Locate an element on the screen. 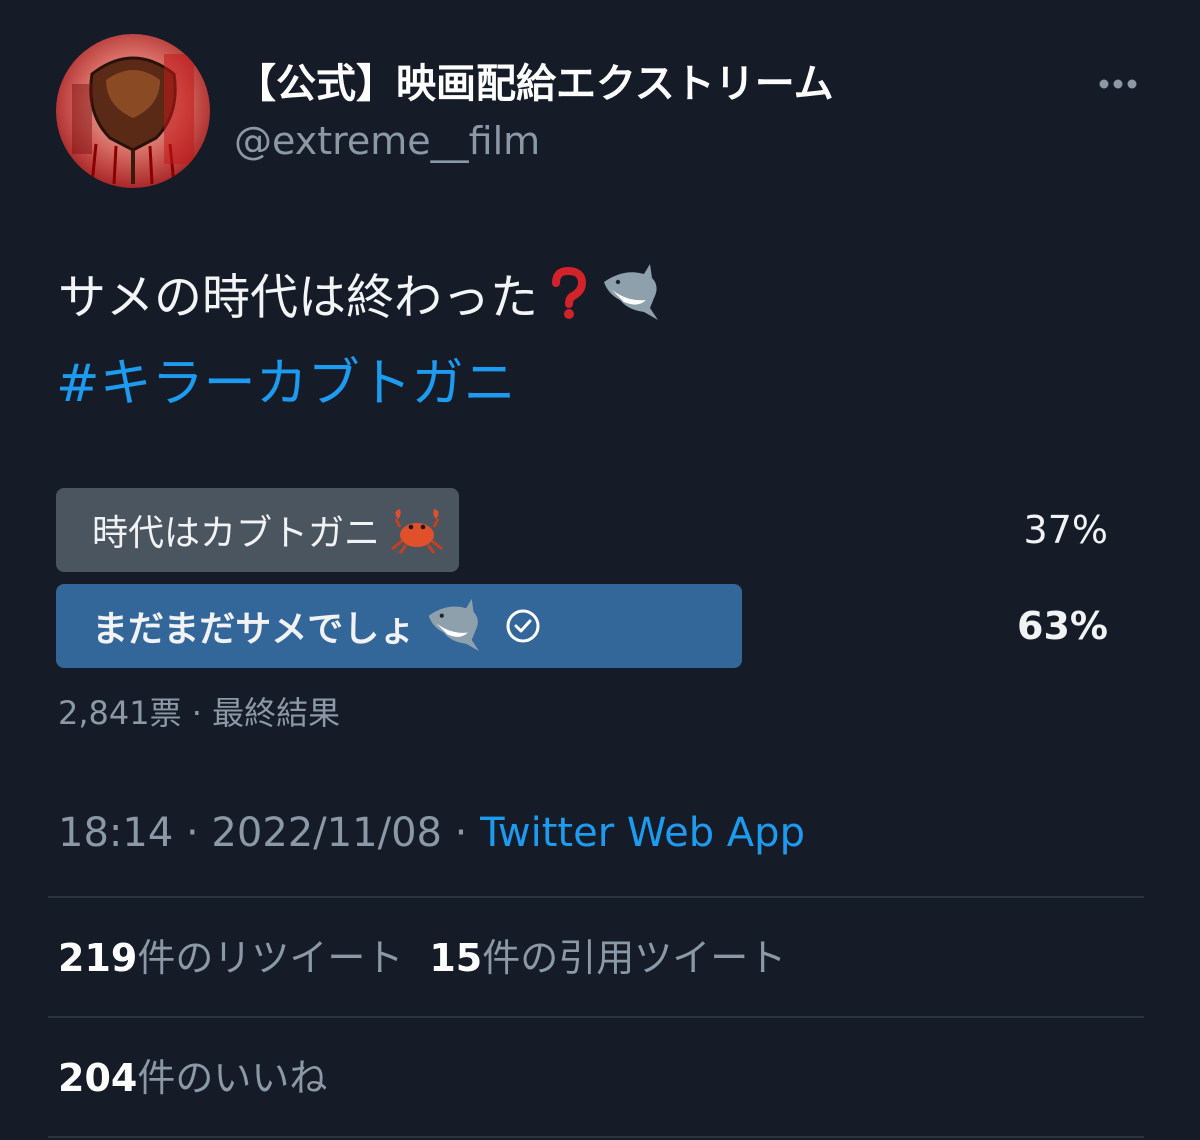 Image resolution: width=1200 pixels, height=1140 pixels. more-dots-icon is located at coordinates (1118, 84).